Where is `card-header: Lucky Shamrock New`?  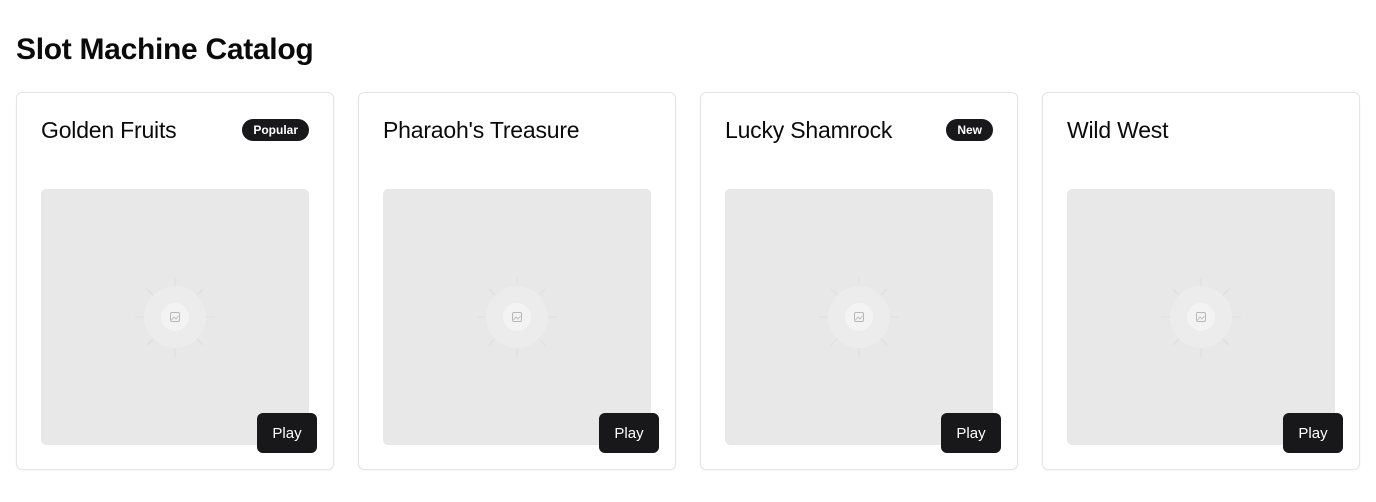 card-header: Lucky Shamrock New is located at coordinates (859, 130).